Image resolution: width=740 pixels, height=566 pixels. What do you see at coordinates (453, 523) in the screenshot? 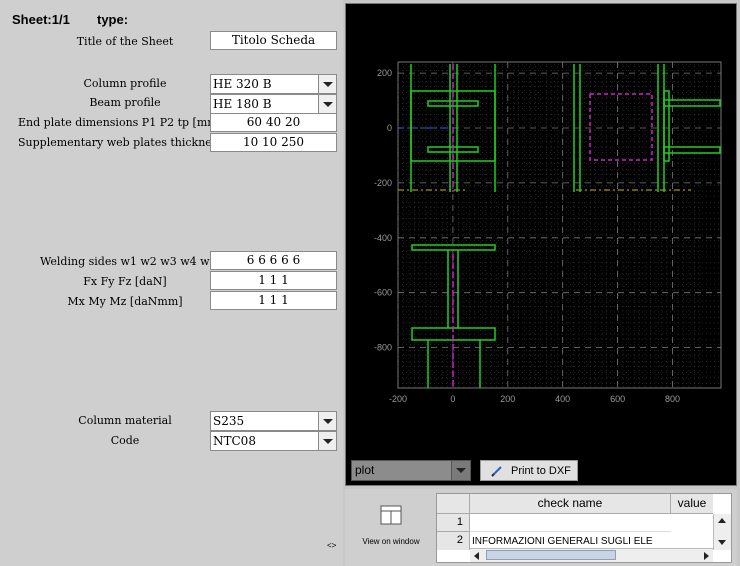
I see `row-number: 1` at bounding box center [453, 523].